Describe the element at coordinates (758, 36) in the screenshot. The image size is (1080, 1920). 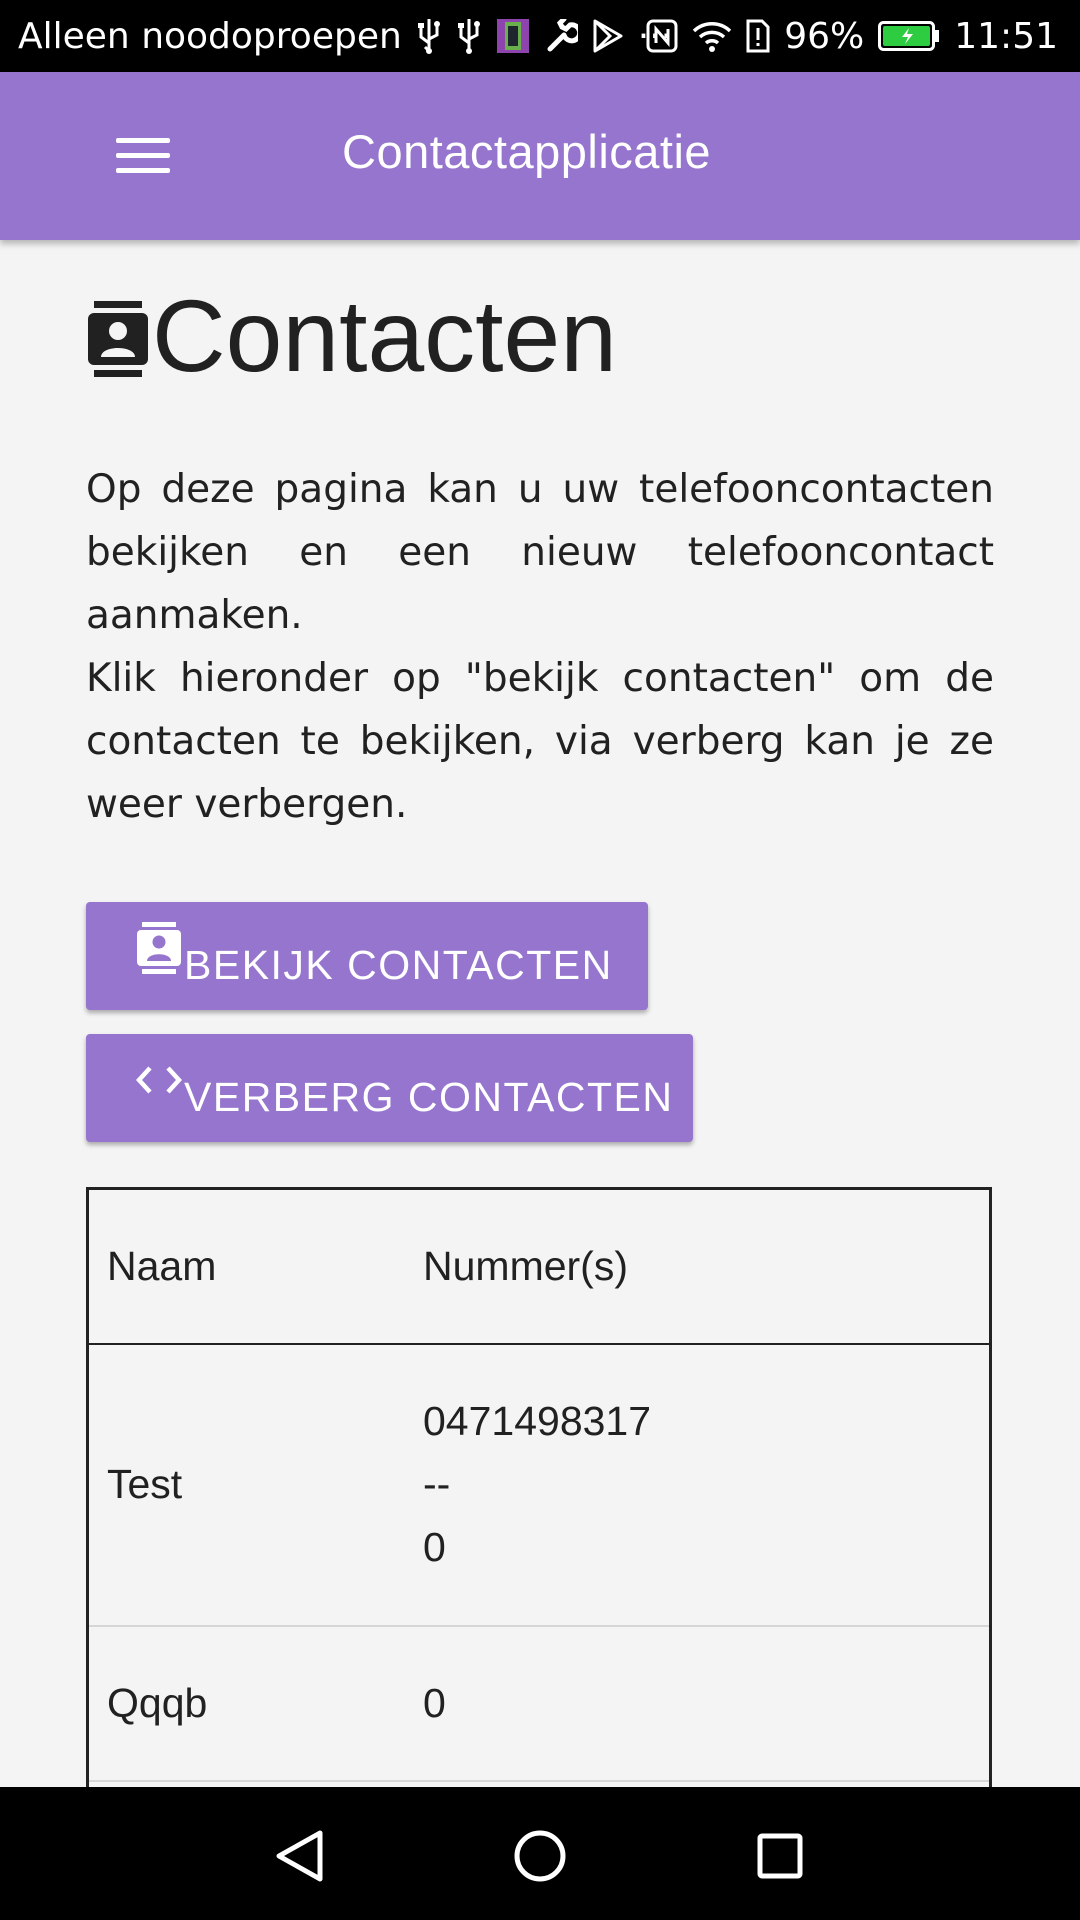
I see `sim-alert-icon` at that location.